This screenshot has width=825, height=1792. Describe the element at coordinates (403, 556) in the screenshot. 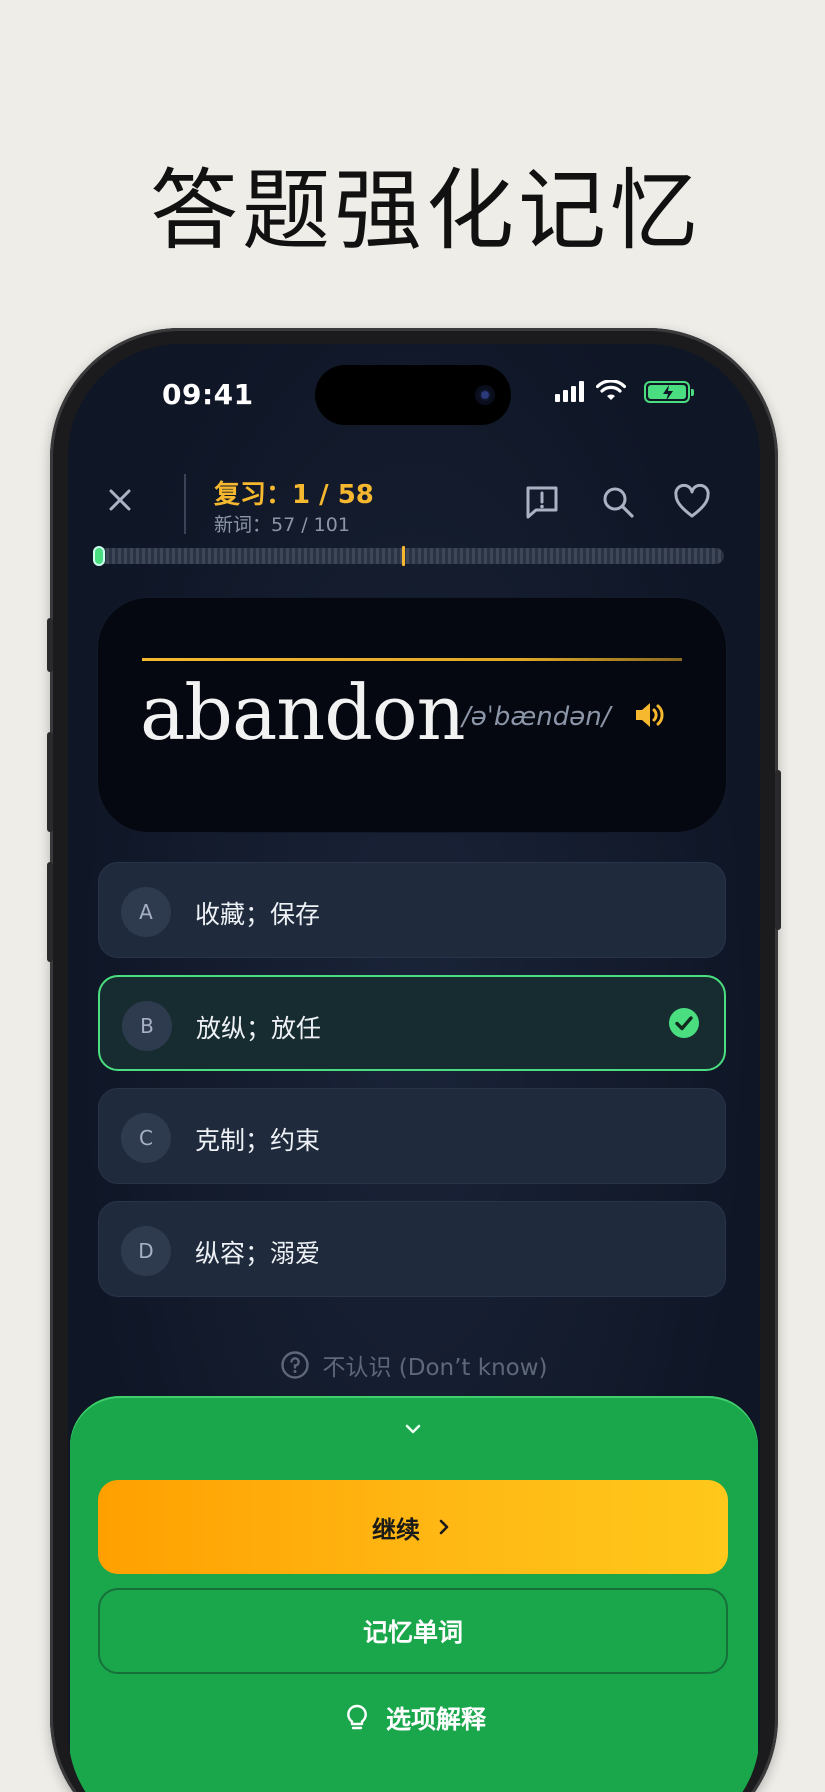

I see `progress-current-marker` at that location.